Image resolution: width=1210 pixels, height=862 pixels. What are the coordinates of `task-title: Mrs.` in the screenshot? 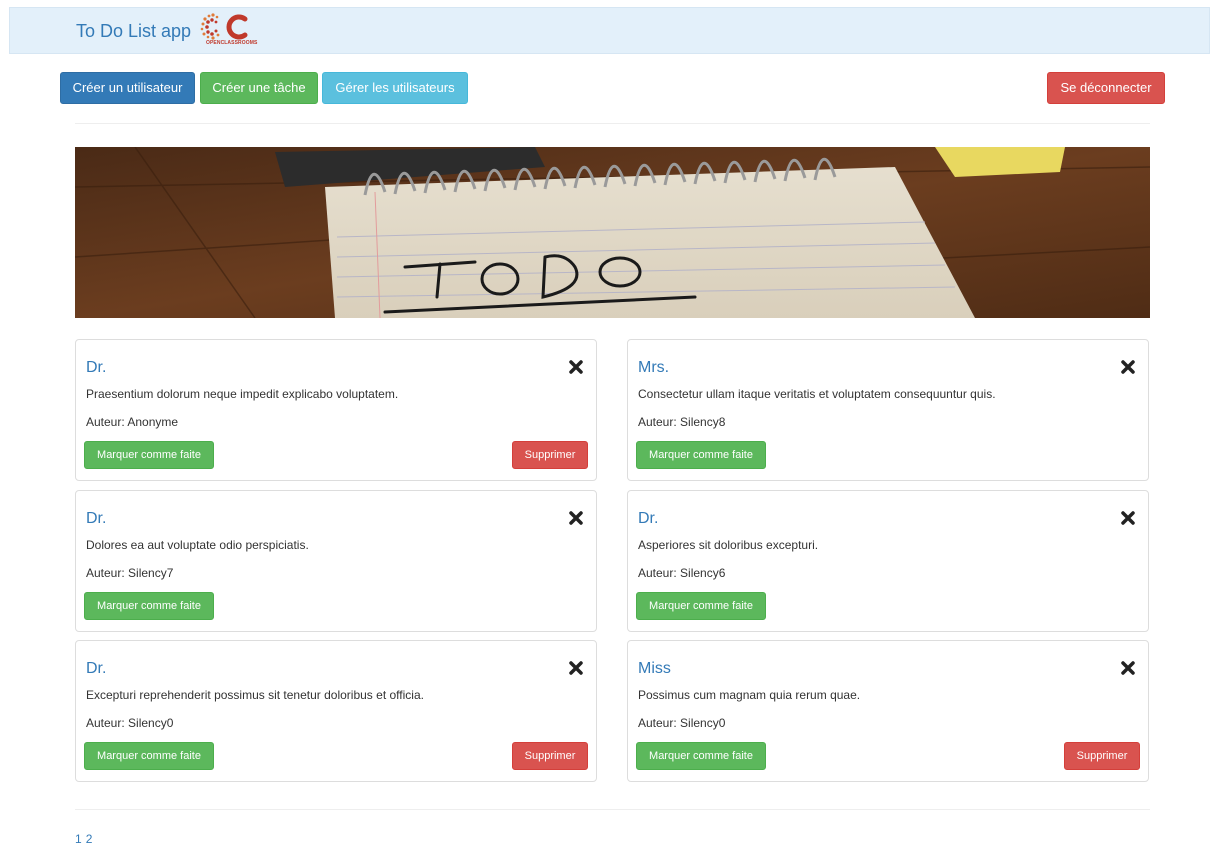 It's located at (653, 368).